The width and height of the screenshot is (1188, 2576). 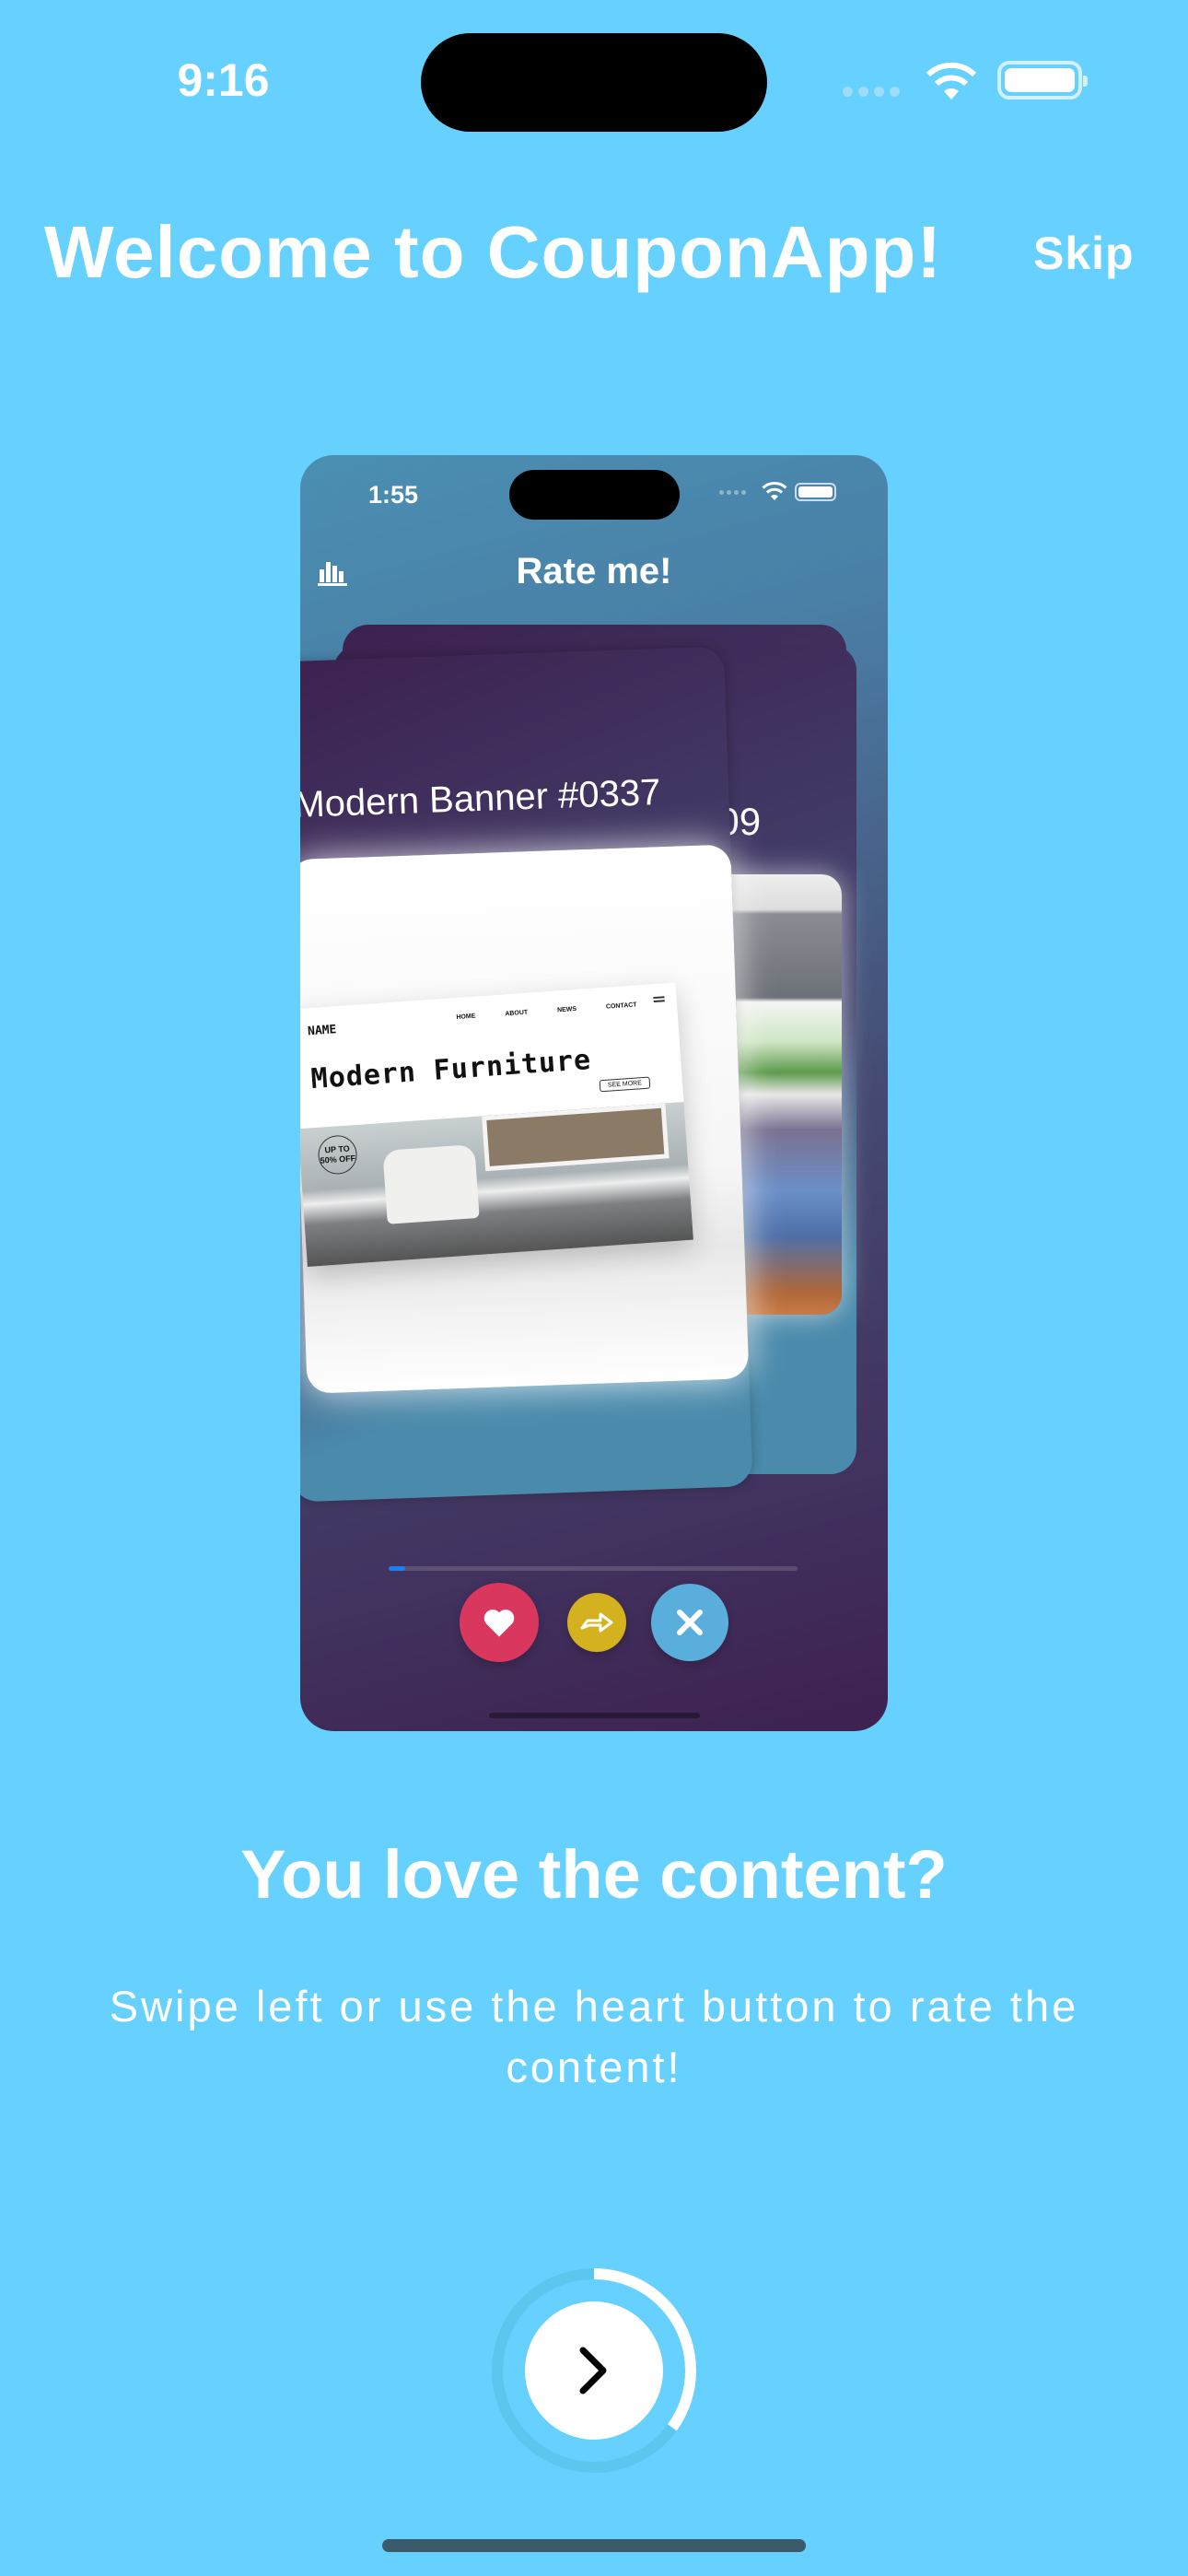 I want to click on banner-nav-item: NEWS, so click(x=566, y=1009).